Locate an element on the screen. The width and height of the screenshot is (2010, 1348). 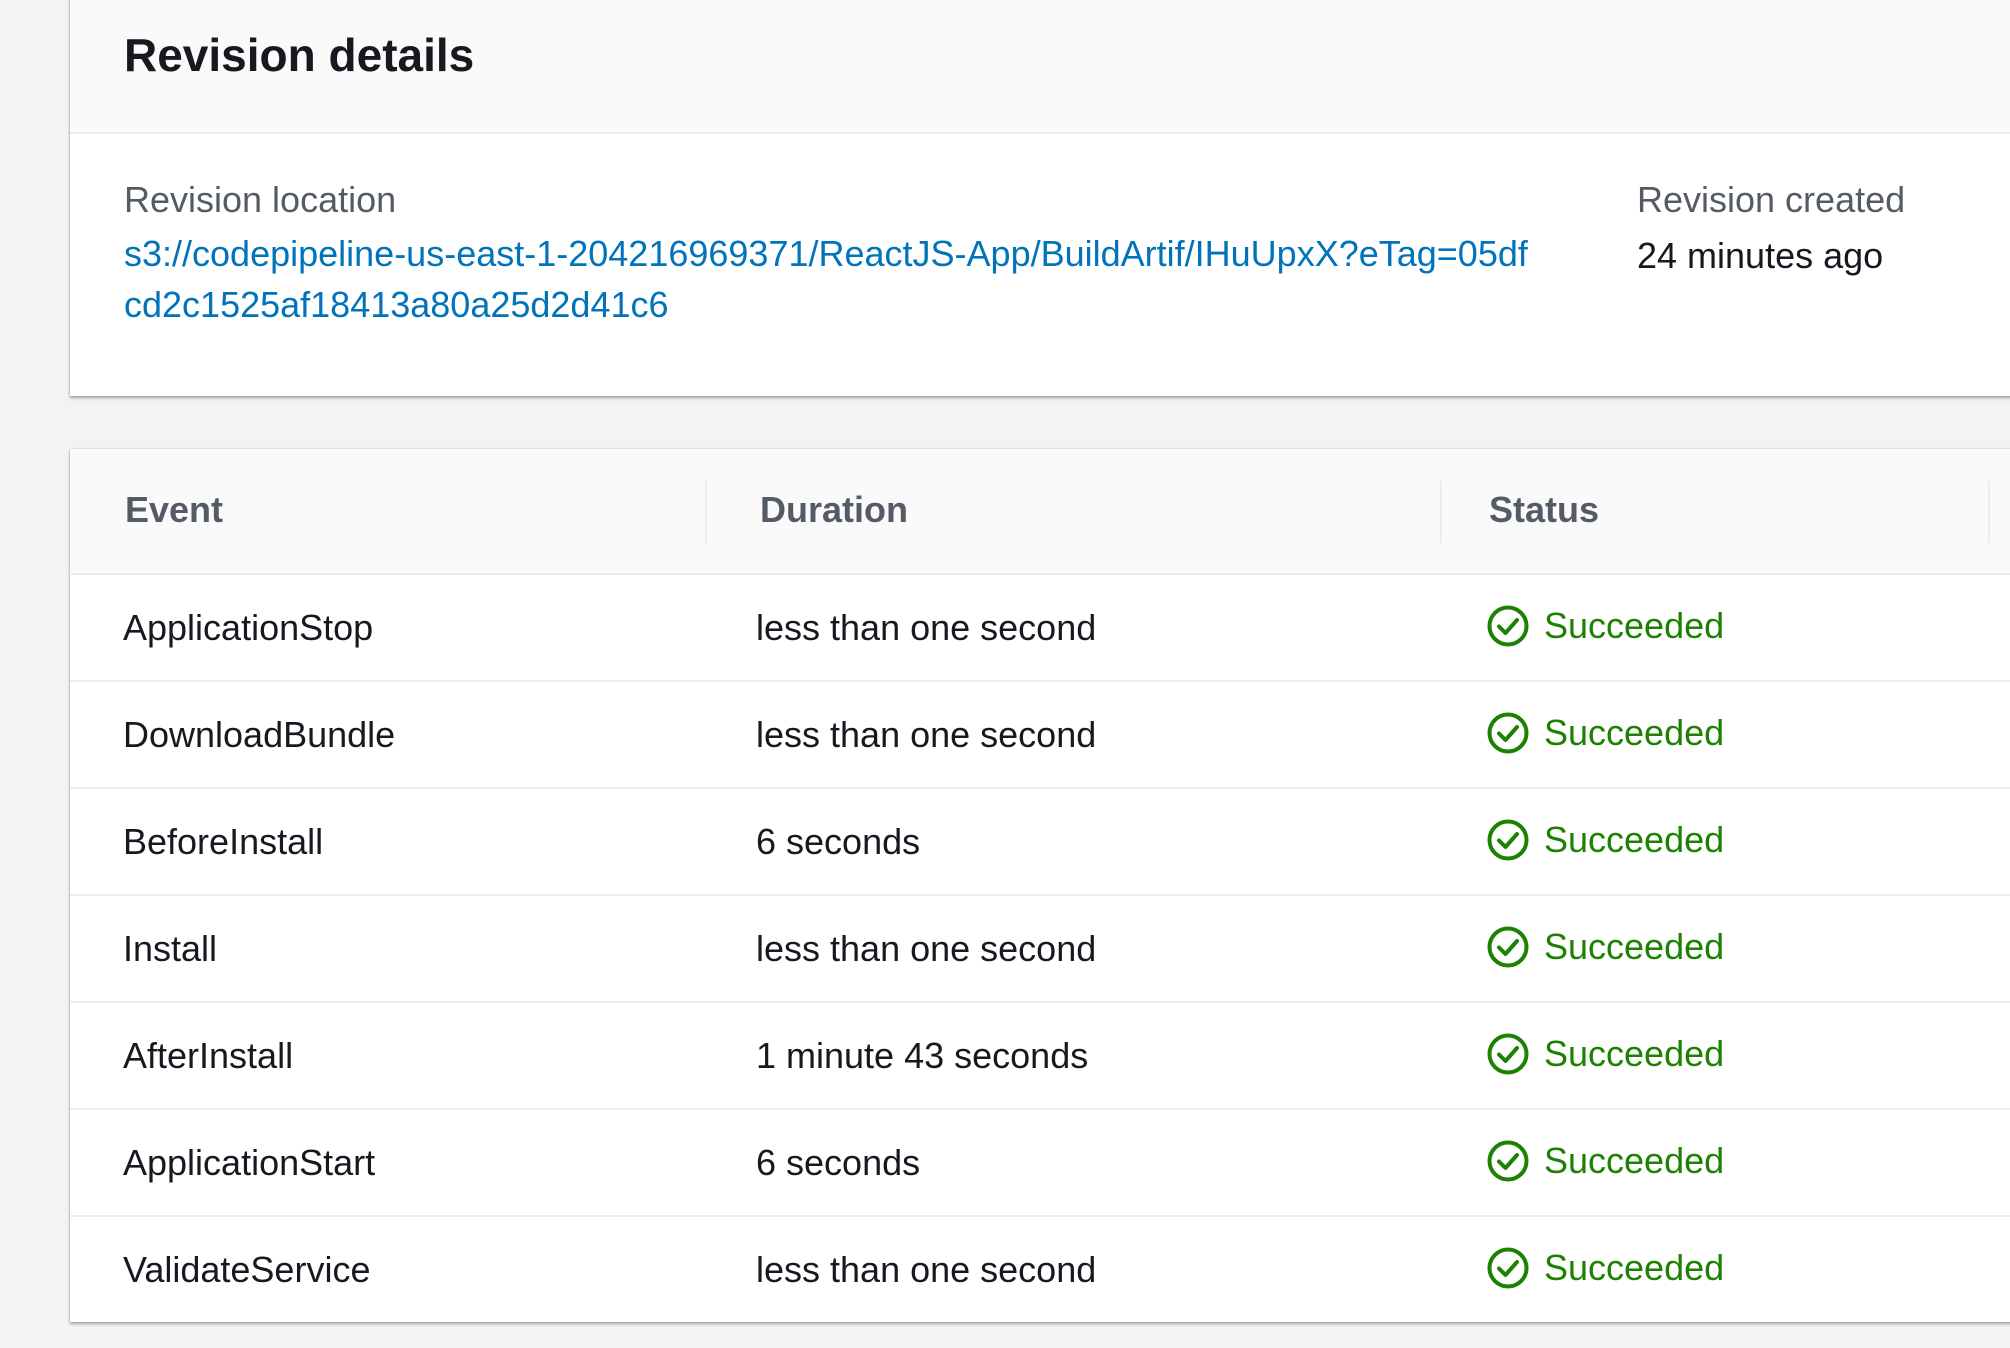
table-header: Event Duration Status is located at coordinates (1040, 512).